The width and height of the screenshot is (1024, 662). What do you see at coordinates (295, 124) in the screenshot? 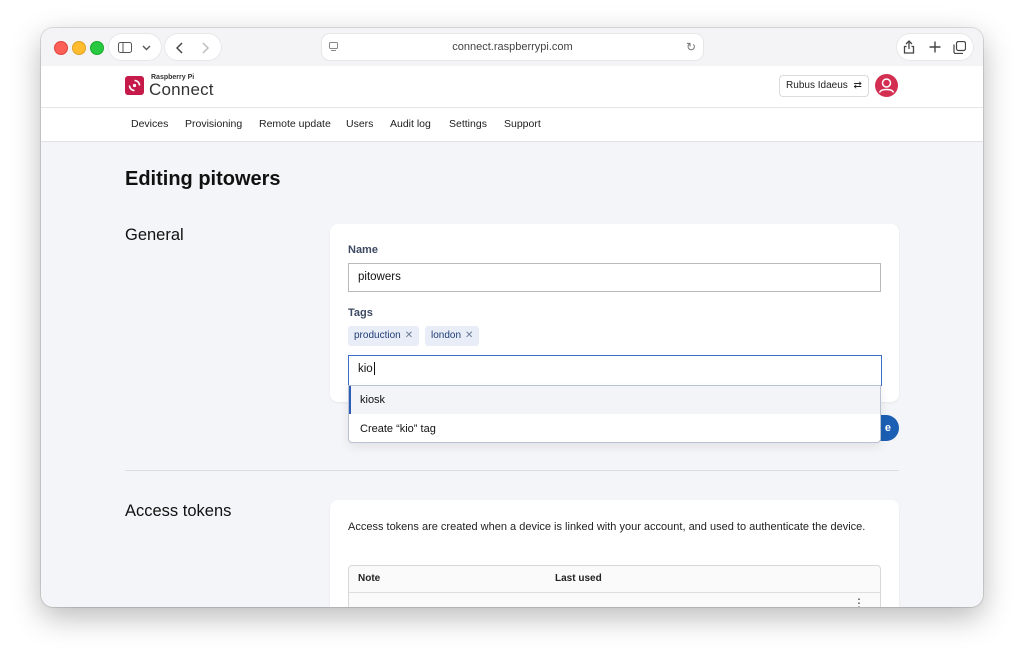
I see `nav-item-remote-update: Remote update` at bounding box center [295, 124].